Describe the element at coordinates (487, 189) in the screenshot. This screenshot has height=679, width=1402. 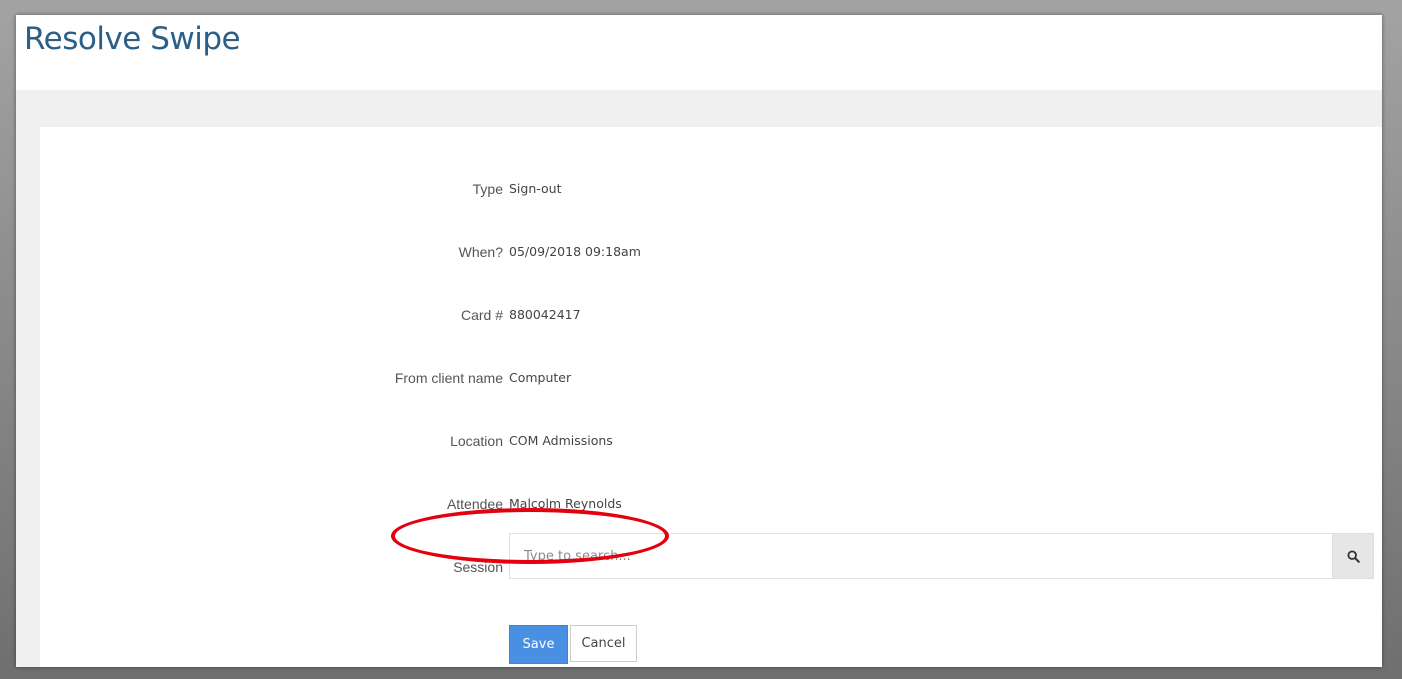
I see `field-label-type: Type` at that location.